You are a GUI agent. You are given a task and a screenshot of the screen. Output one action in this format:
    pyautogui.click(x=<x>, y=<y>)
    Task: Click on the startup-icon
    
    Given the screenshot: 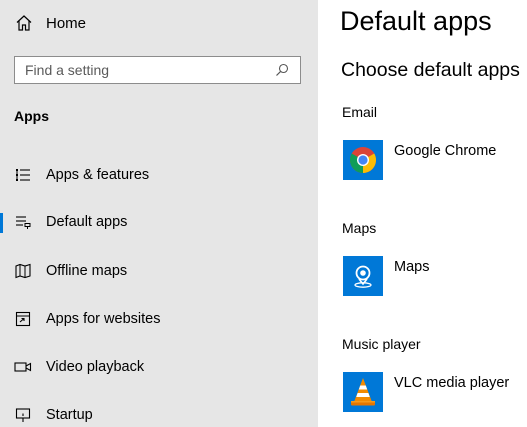 What is the action you would take?
    pyautogui.click(x=23, y=415)
    